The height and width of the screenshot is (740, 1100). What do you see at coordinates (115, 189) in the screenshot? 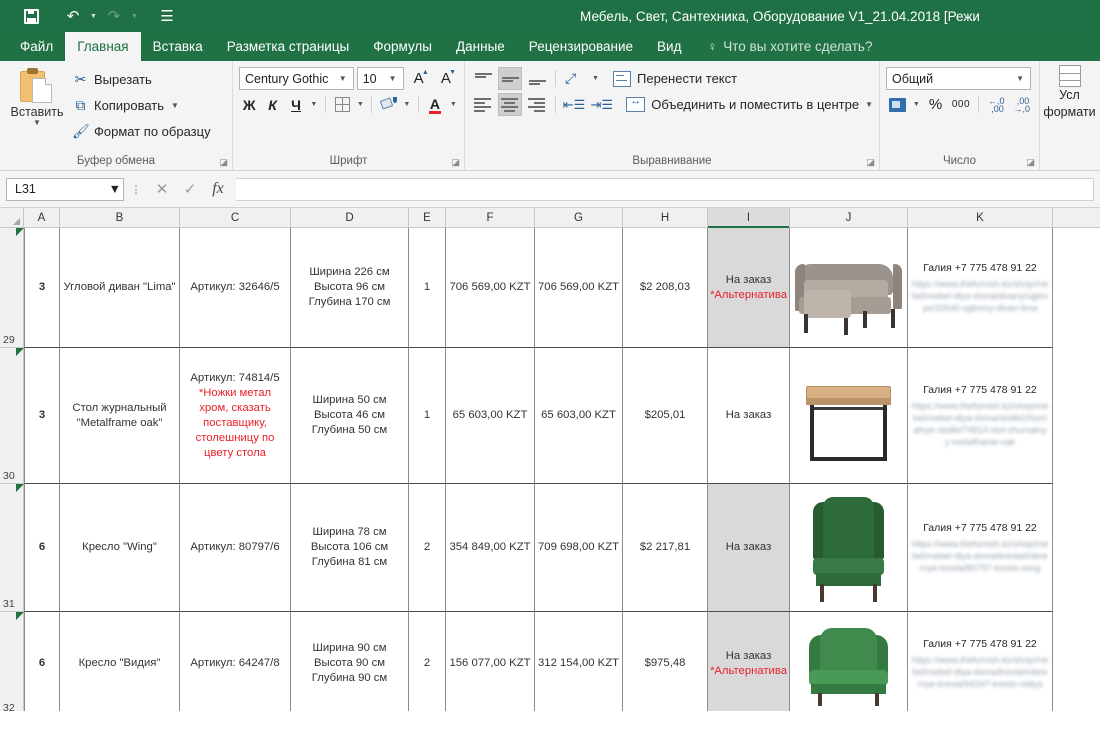
I see `name-box-chevron-down-icon: ▼` at bounding box center [115, 189].